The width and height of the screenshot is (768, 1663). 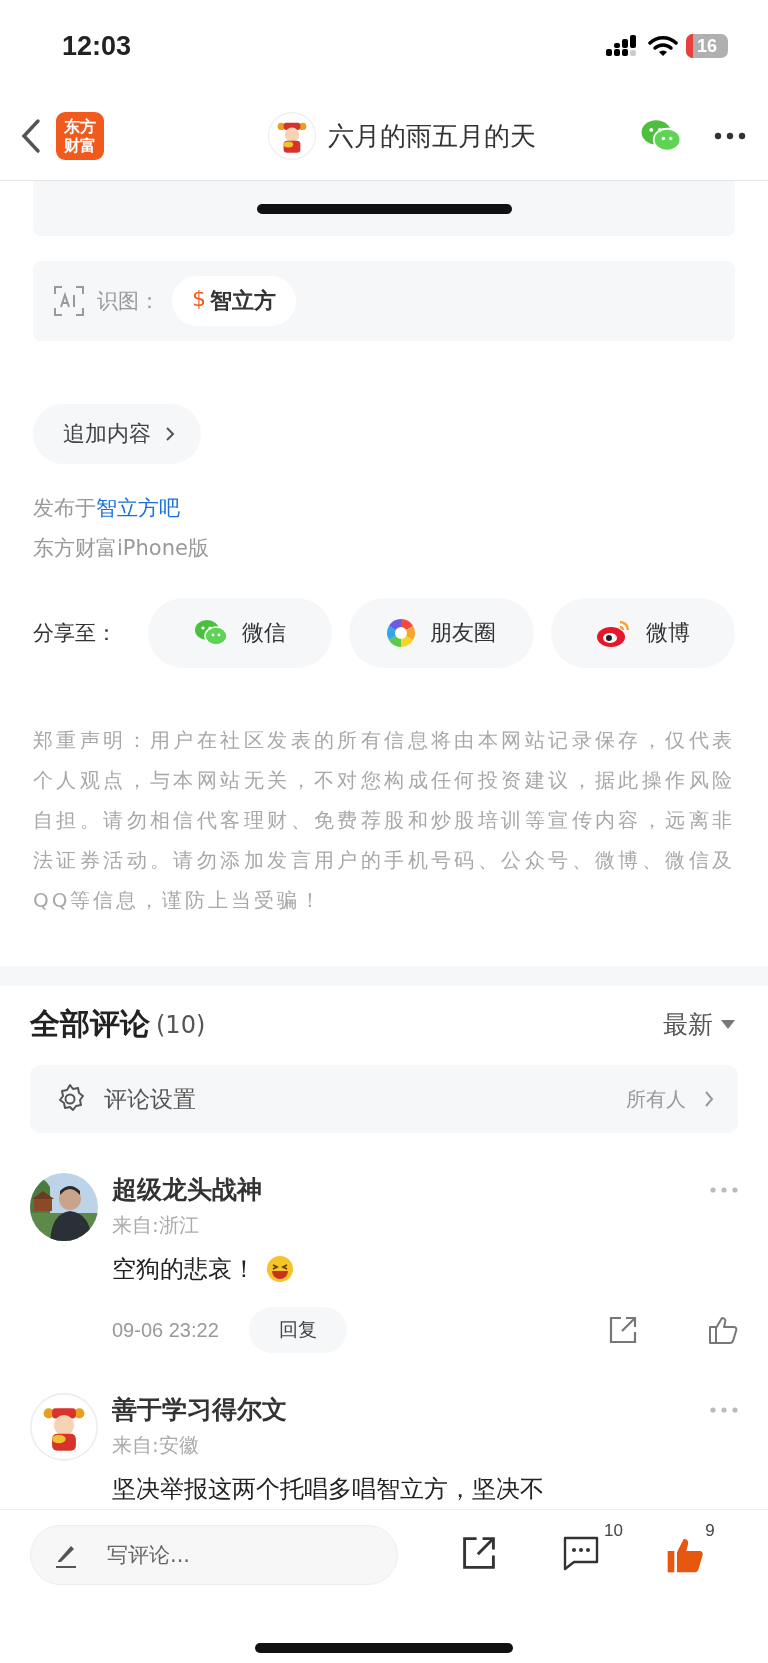 What do you see at coordinates (613, 1531) in the screenshot?
I see `comment-count: 10` at bounding box center [613, 1531].